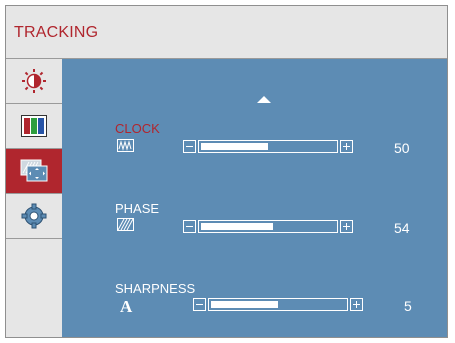 The width and height of the screenshot is (455, 343). What do you see at coordinates (346, 226) in the screenshot?
I see `phase-increase-button` at bounding box center [346, 226].